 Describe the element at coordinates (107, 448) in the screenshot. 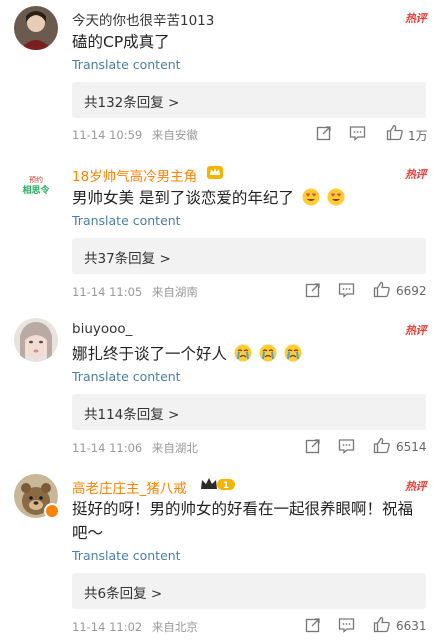

I see `comment-time: 11-14 11:06` at that location.